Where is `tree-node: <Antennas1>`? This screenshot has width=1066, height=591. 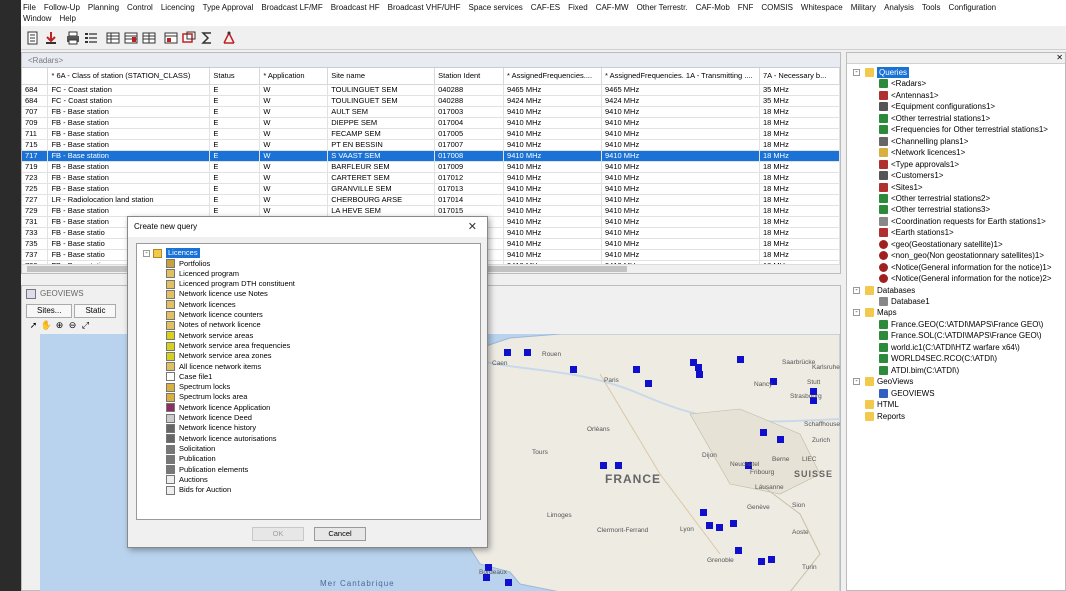 tree-node: <Antennas1> is located at coordinates (909, 95).